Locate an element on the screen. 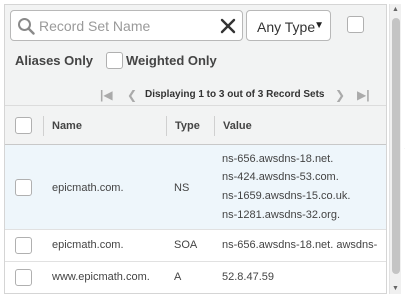 Image resolution: width=405 pixels, height=298 pixels. next-page-icon: ❯ is located at coordinates (340, 95).